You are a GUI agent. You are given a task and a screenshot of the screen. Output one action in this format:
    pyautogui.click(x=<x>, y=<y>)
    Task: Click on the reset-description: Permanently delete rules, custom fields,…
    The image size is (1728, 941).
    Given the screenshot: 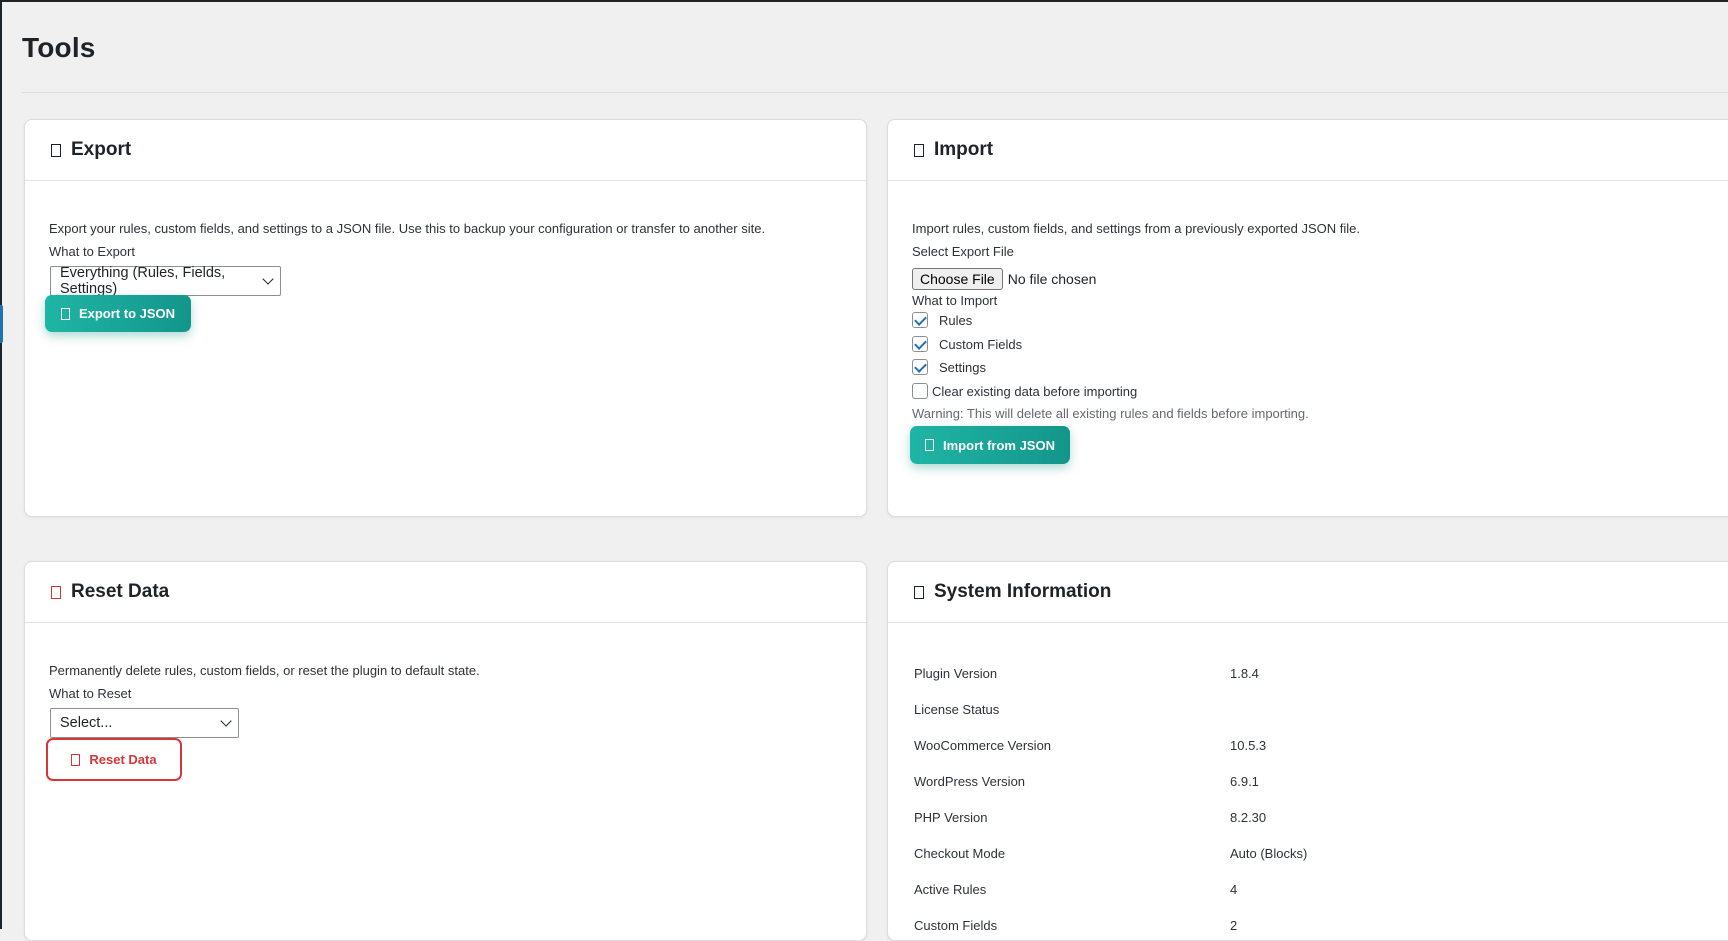 What is the action you would take?
    pyautogui.click(x=264, y=670)
    